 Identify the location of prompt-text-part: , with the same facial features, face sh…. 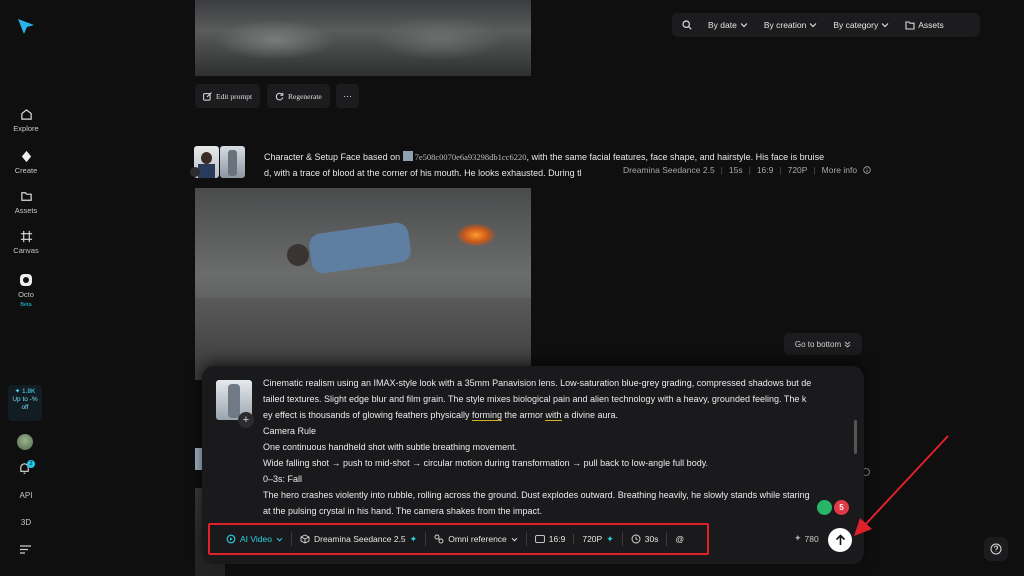
(675, 157).